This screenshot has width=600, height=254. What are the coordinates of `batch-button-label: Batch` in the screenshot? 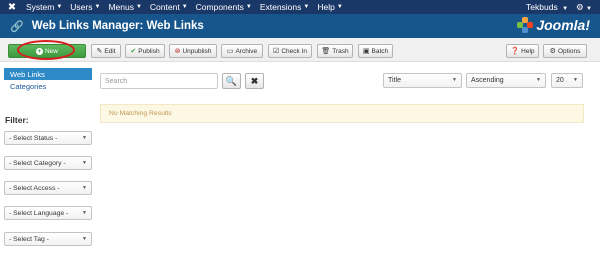 It's located at (380, 51).